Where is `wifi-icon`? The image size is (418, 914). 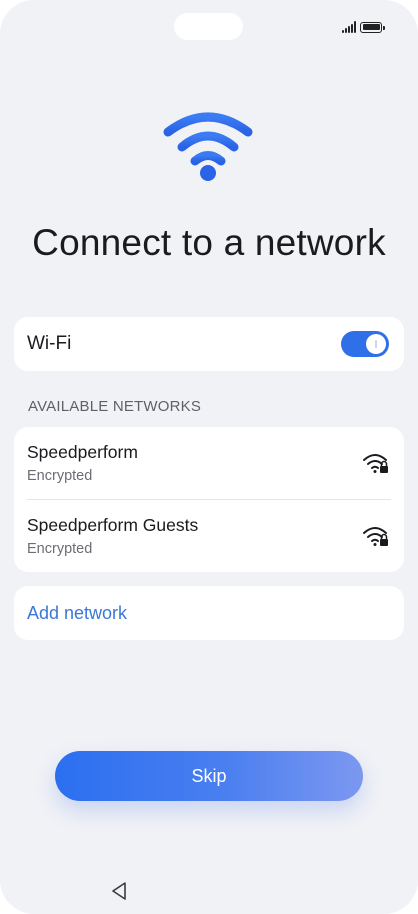 wifi-icon is located at coordinates (208, 146).